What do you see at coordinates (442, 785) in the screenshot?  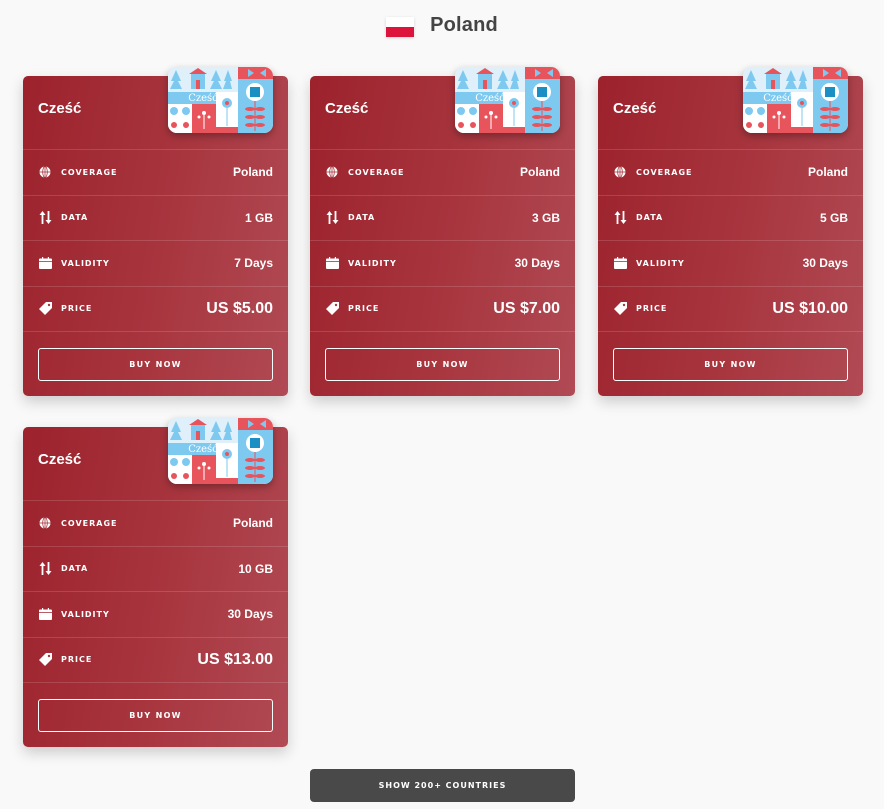 I see `show-all-countries-button: SHOW 200+ COUNTRIES` at bounding box center [442, 785].